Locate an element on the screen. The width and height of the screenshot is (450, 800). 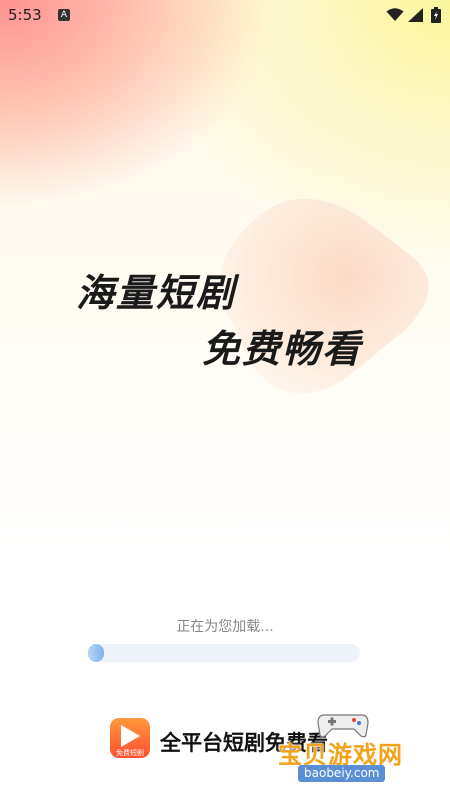
play-icon is located at coordinates (130, 736).